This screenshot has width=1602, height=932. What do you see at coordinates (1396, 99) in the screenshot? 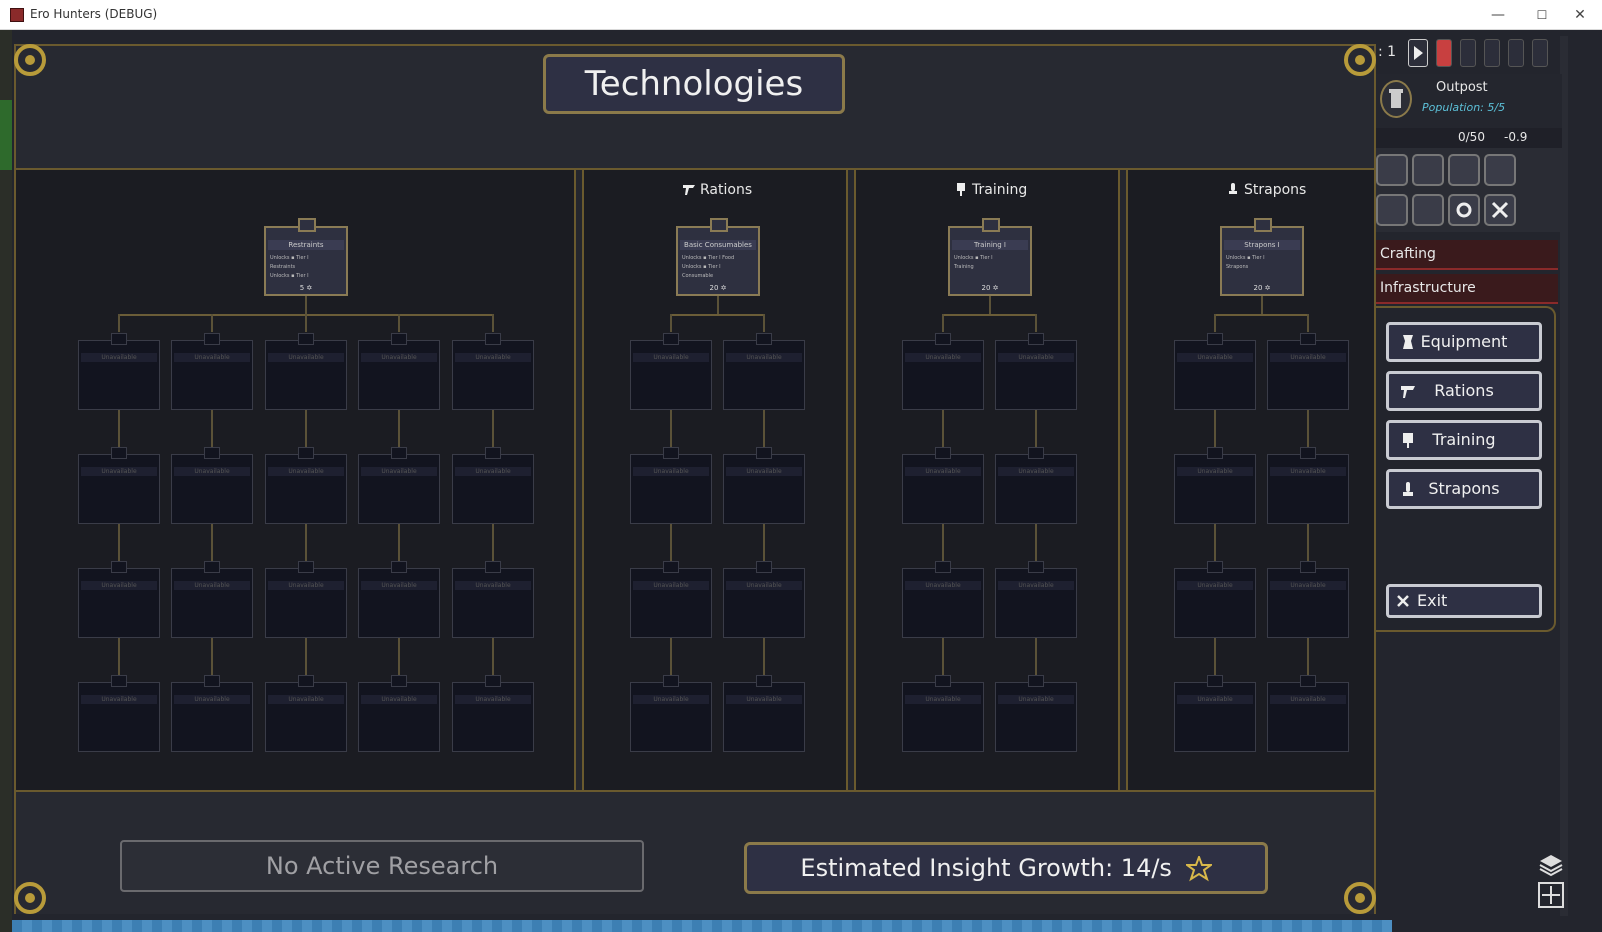
I see `outpost-badge-icon` at bounding box center [1396, 99].